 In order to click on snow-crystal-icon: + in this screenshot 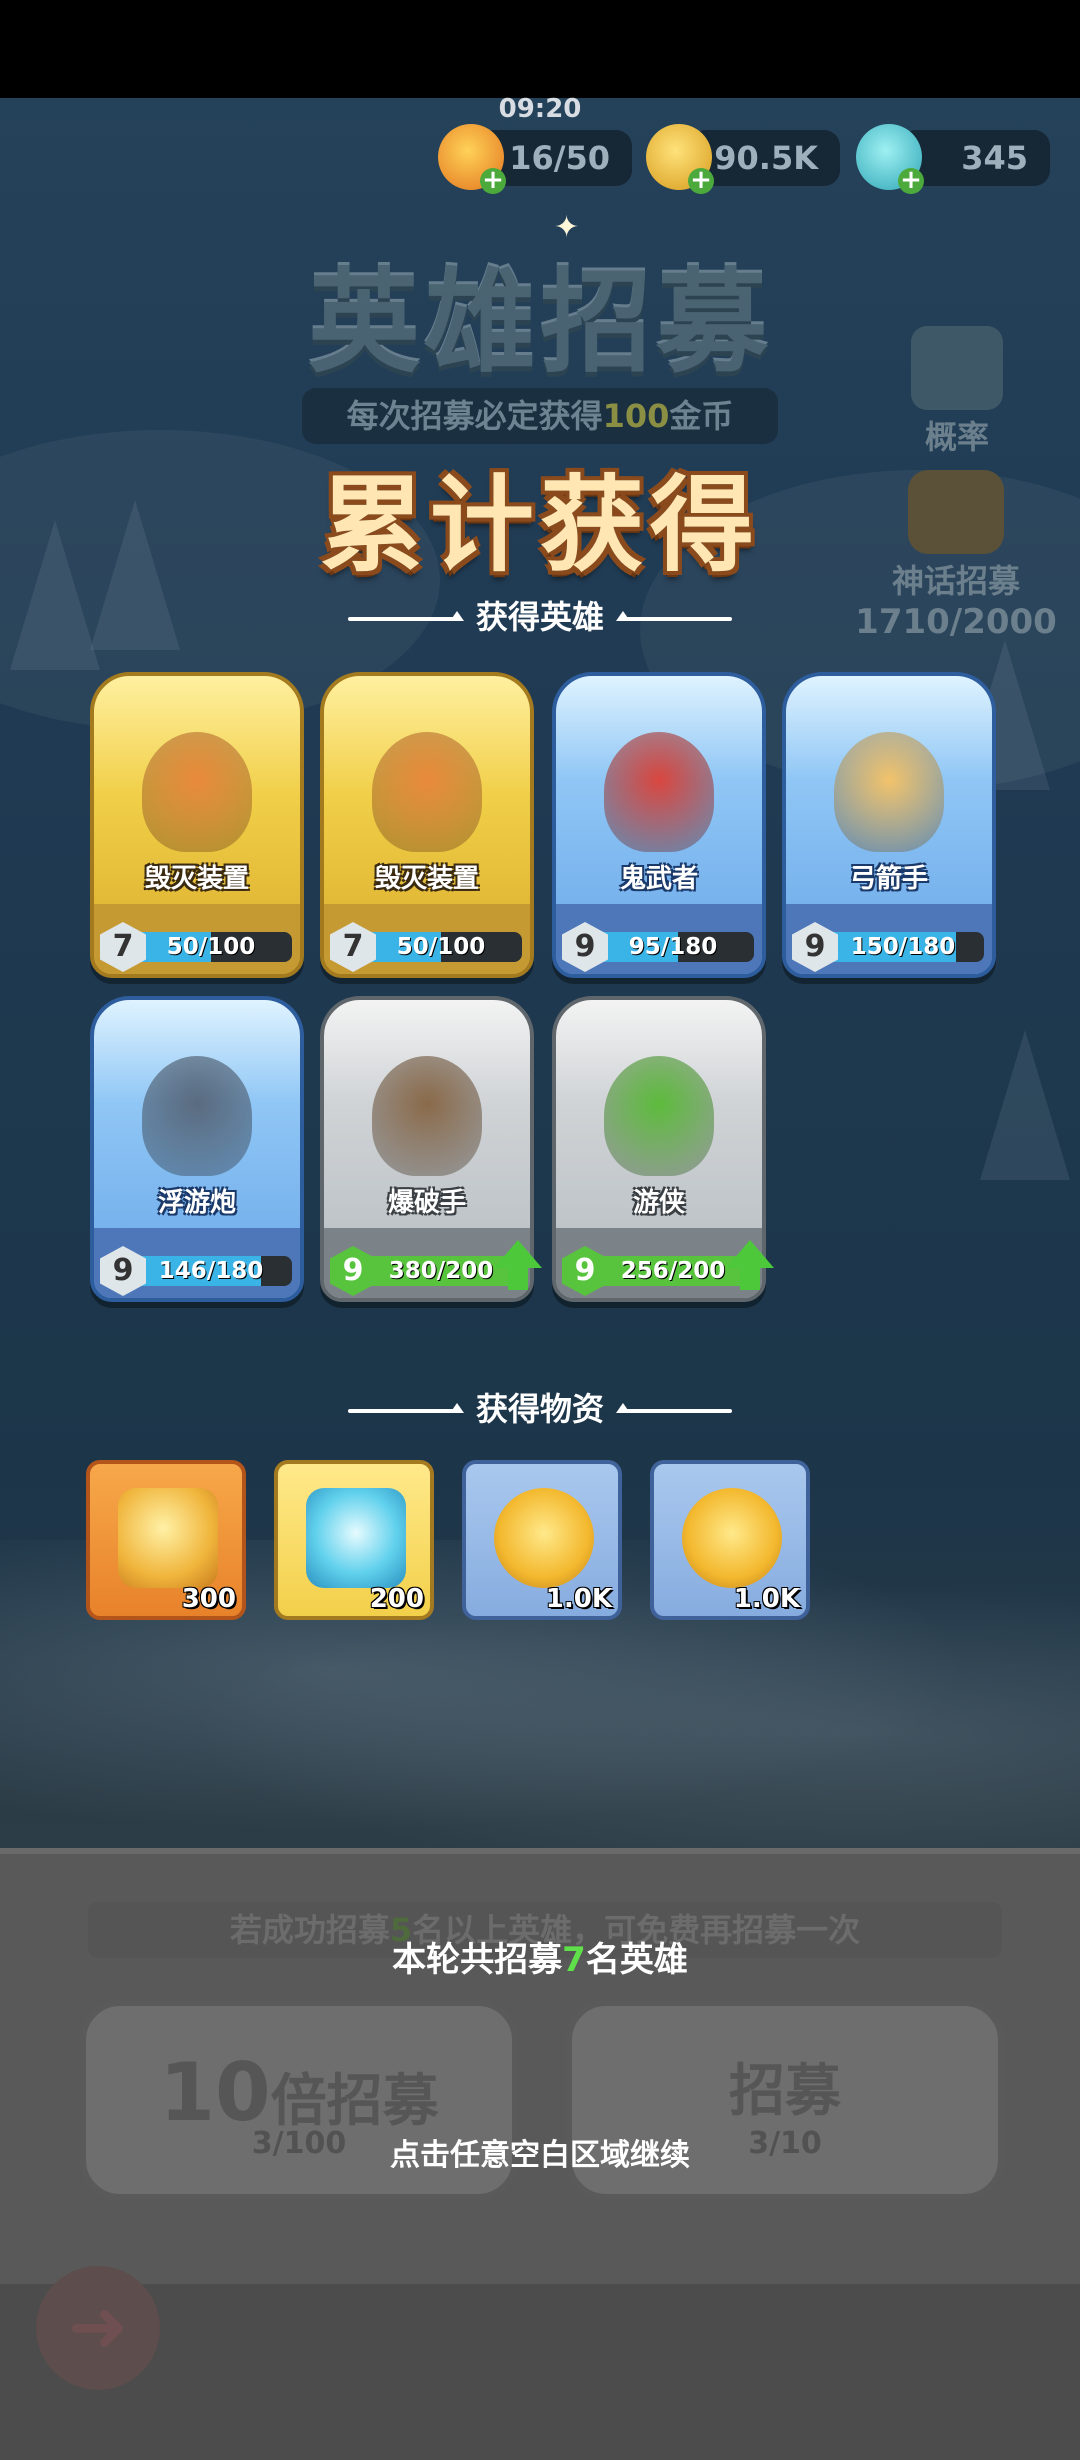, I will do `click(890, 159)`.